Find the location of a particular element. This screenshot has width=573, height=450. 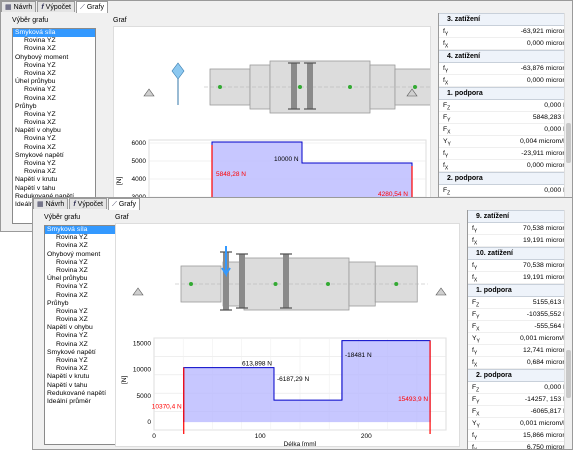

tree-item: Ideální průměr is located at coordinates (84, 402).